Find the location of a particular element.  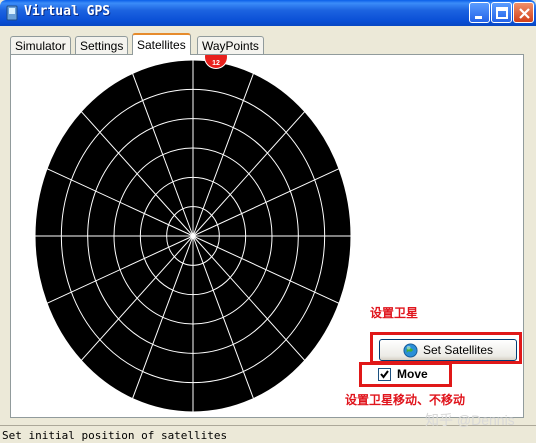

set-satellites-annotation: 设置卫星 is located at coordinates (394, 313).